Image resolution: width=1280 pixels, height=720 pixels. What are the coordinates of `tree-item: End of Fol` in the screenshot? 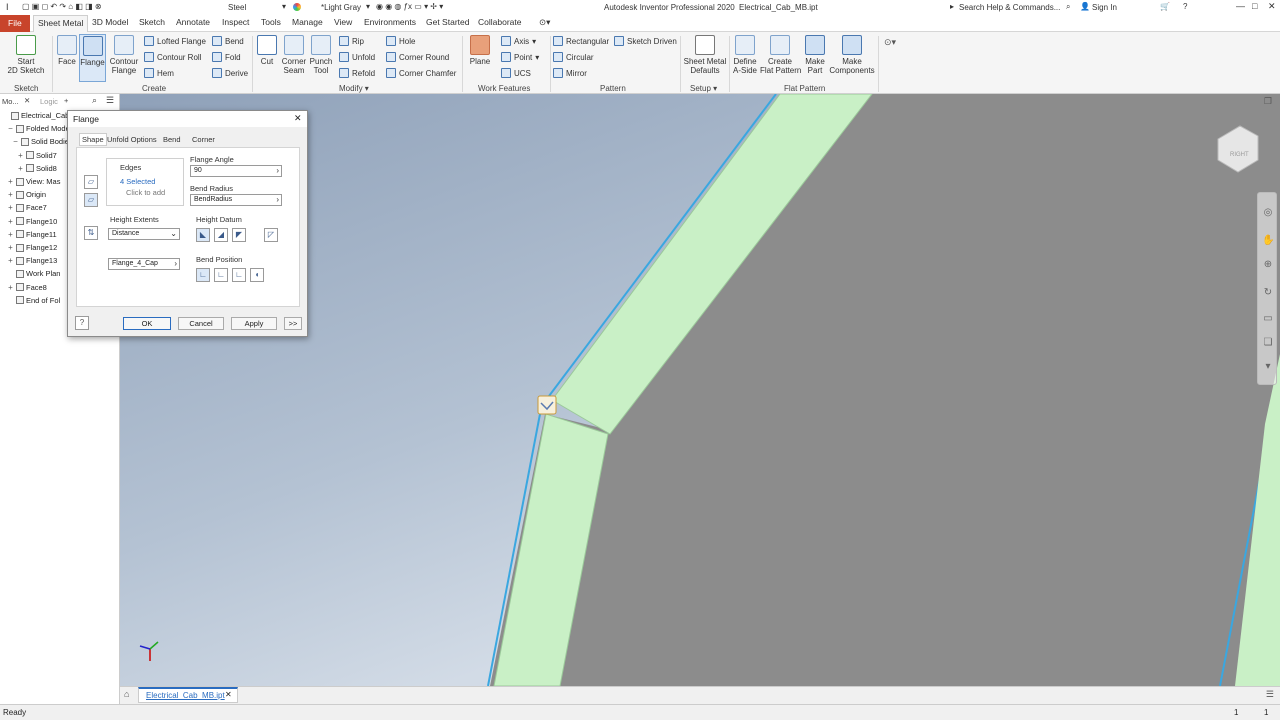 It's located at (33, 300).